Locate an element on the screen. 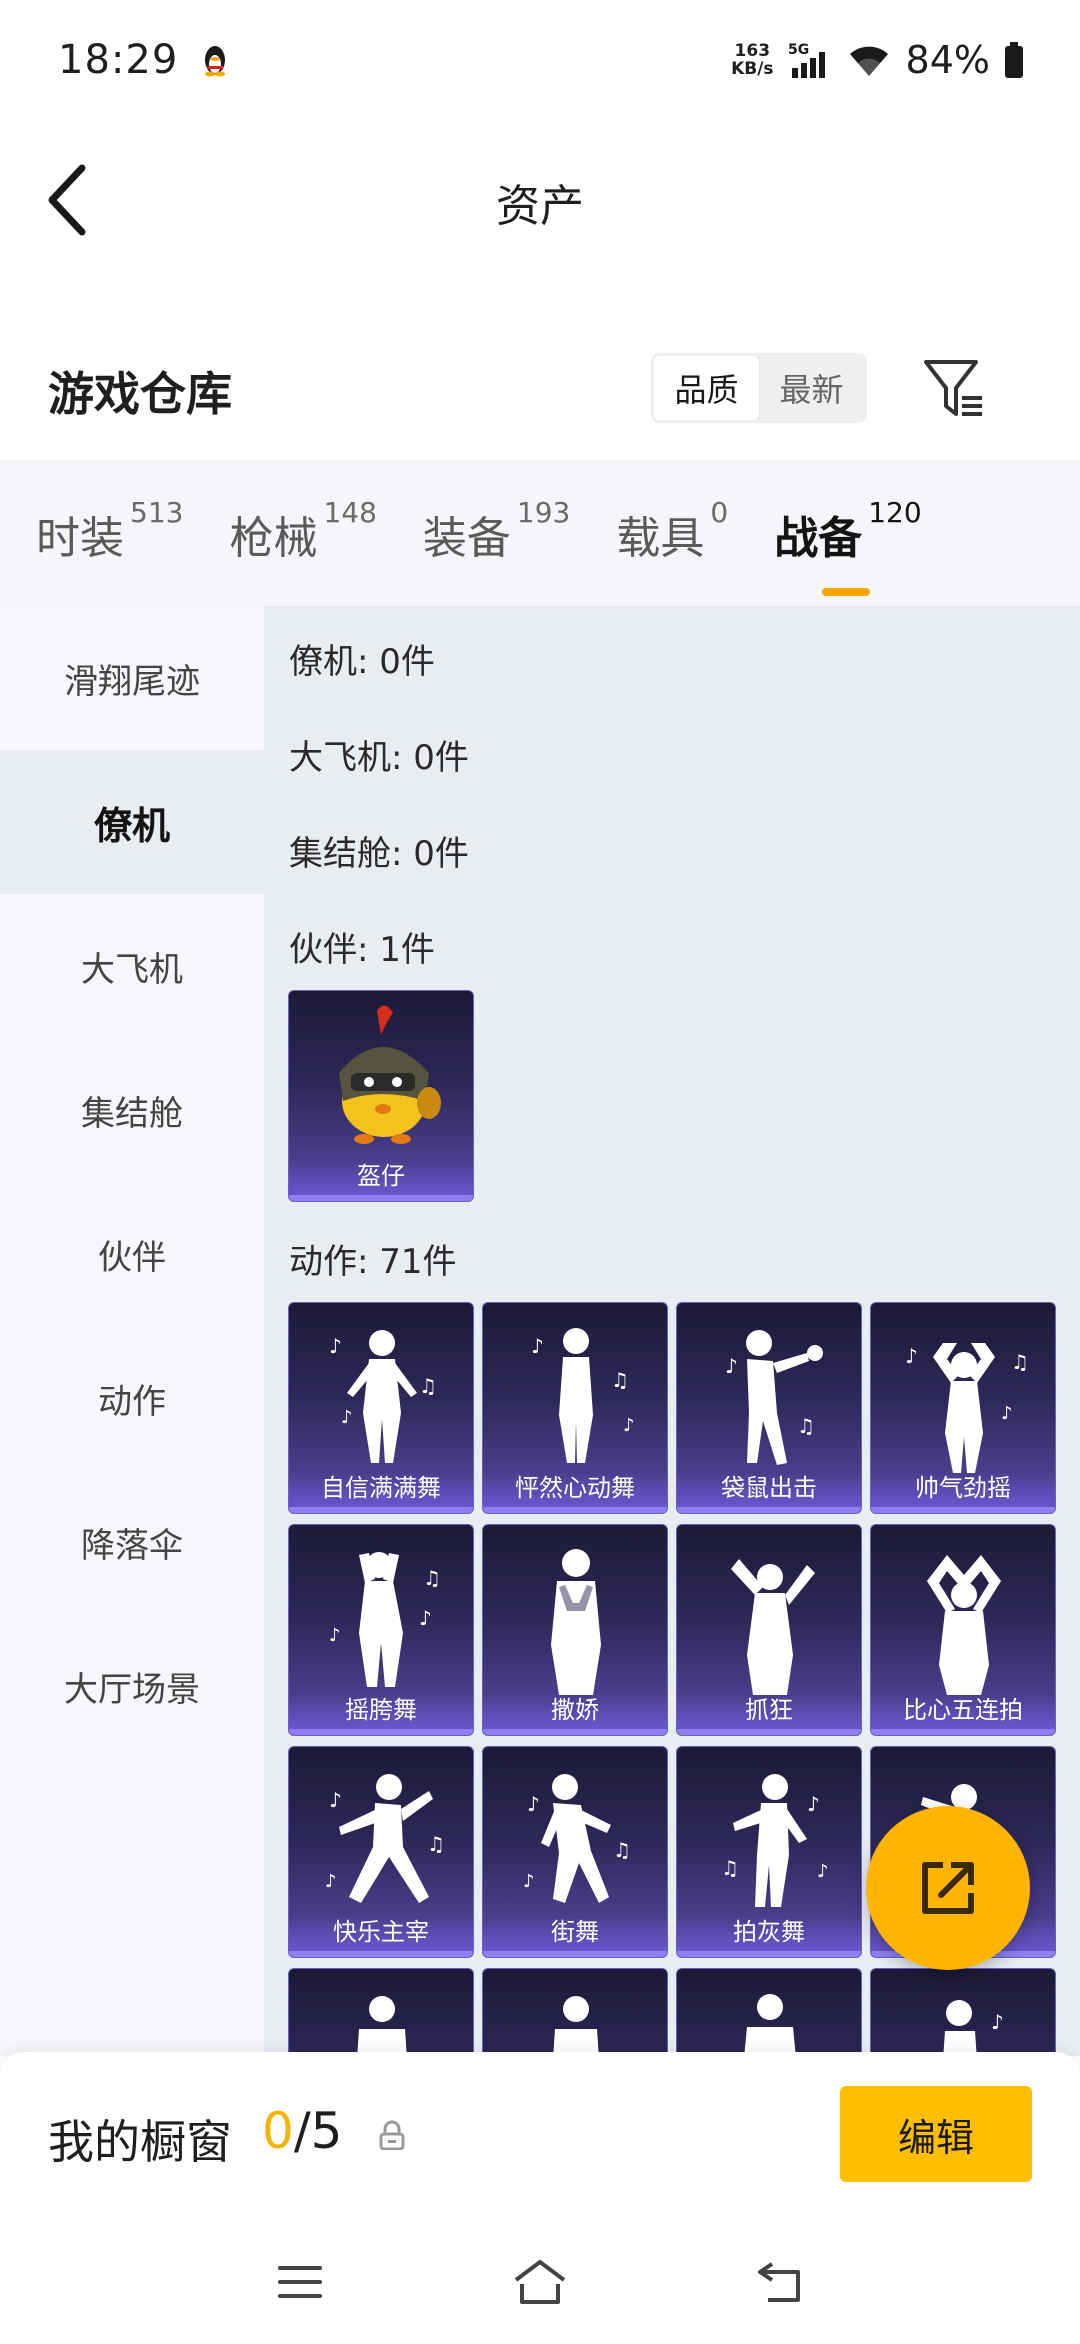 The width and height of the screenshot is (1080, 2344). edit-button: 编辑 is located at coordinates (936, 2134).